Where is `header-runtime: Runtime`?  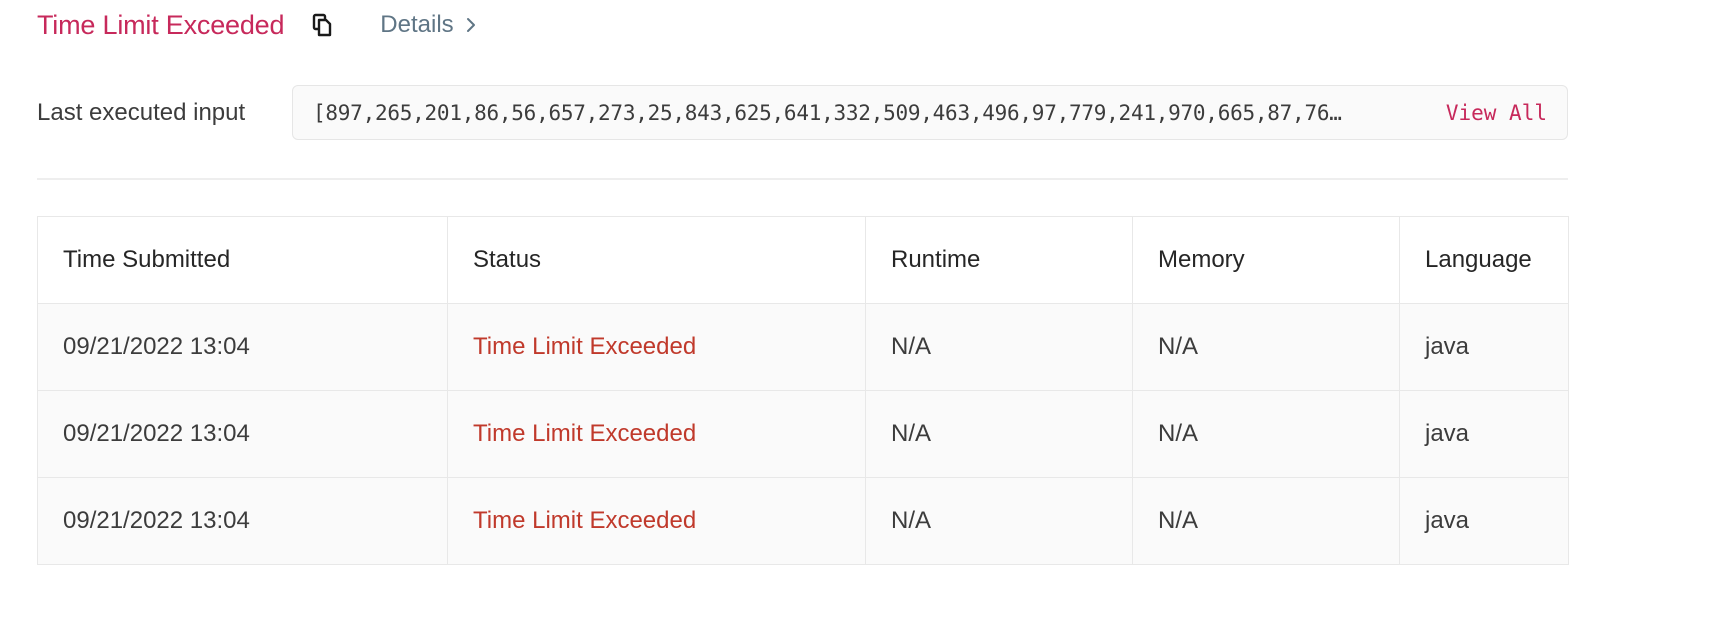 header-runtime: Runtime is located at coordinates (999, 260).